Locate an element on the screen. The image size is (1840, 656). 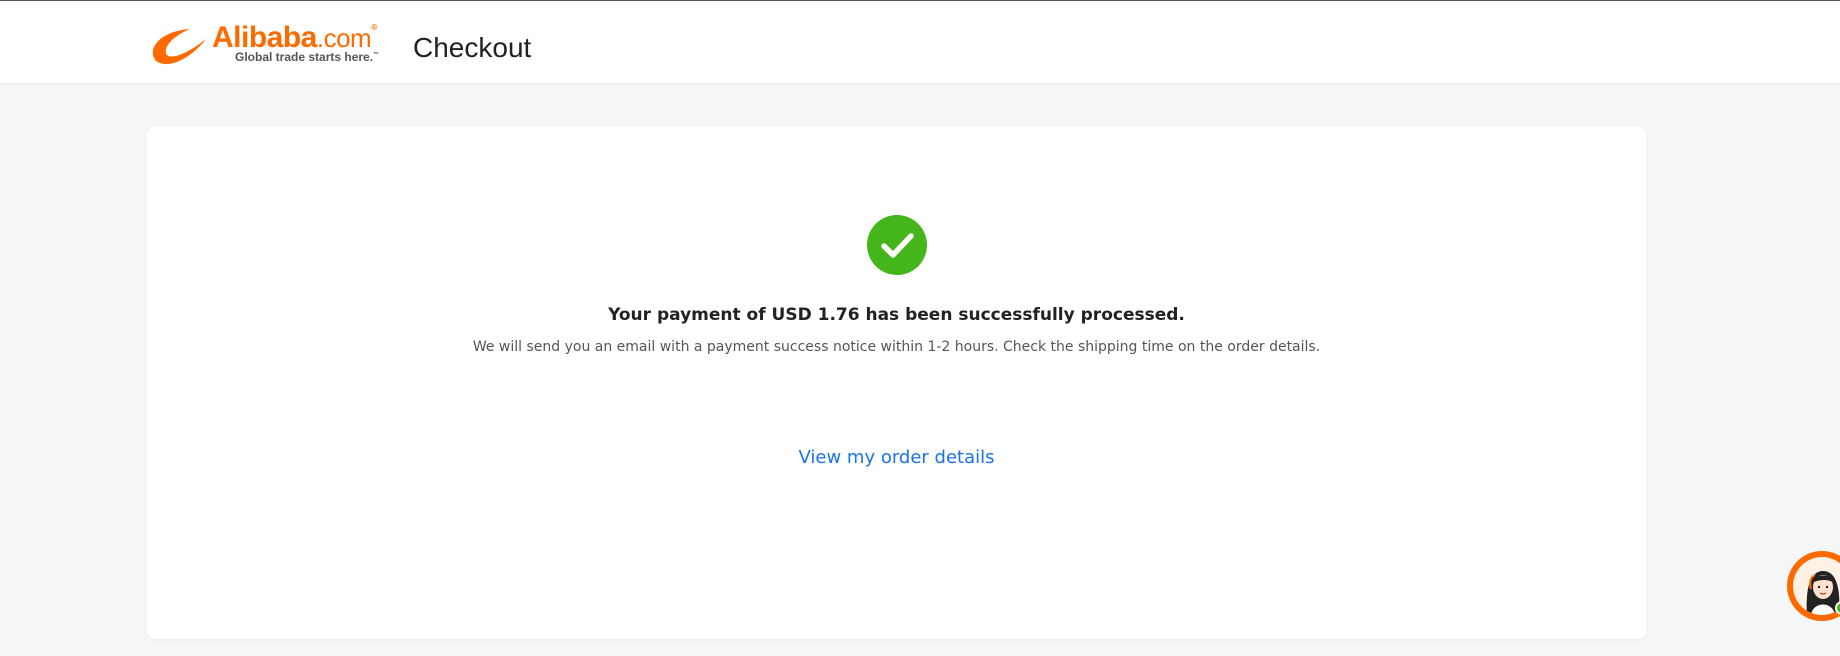
support-agent-avatar-icon is located at coordinates (1816, 586).